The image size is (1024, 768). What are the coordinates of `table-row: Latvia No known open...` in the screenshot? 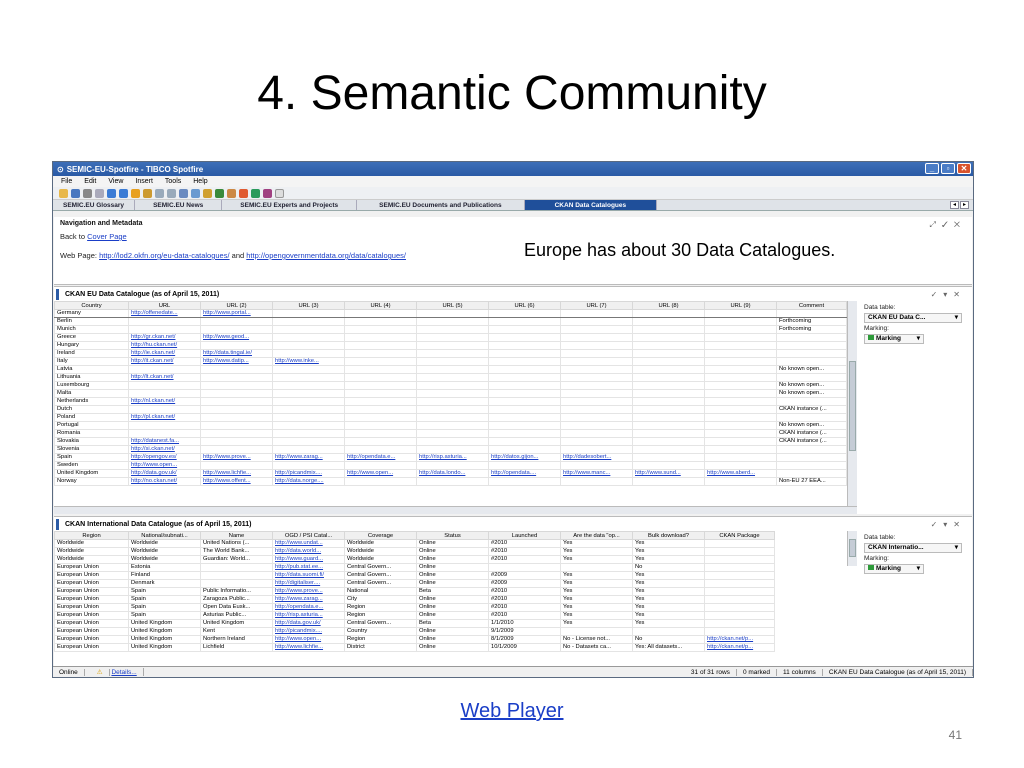 It's located at (450, 369).